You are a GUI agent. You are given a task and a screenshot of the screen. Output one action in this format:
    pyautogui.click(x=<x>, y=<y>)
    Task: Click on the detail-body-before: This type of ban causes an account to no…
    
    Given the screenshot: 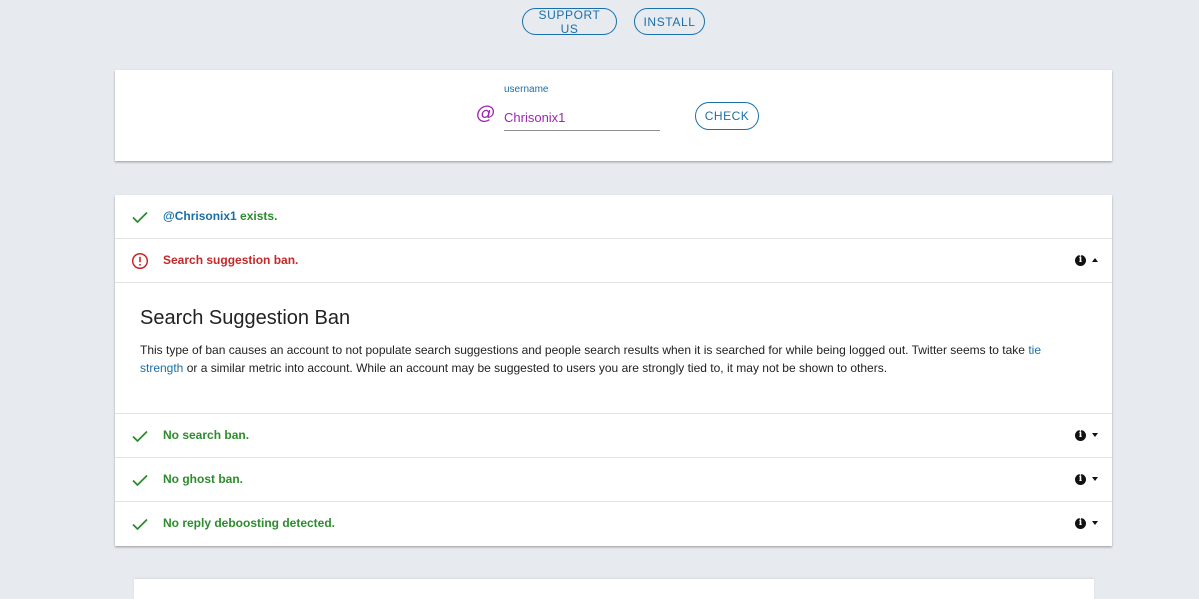 What is the action you would take?
    pyautogui.click(x=584, y=350)
    